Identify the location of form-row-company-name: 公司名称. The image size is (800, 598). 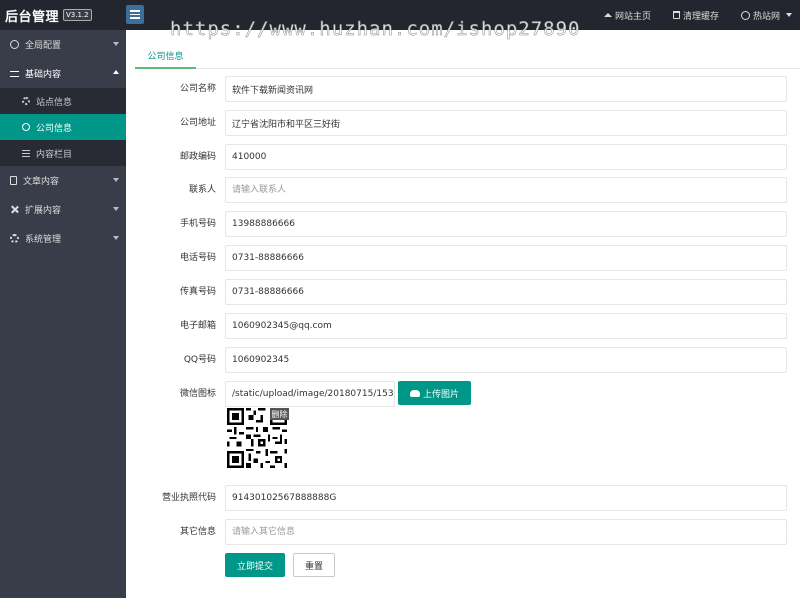
(463, 89).